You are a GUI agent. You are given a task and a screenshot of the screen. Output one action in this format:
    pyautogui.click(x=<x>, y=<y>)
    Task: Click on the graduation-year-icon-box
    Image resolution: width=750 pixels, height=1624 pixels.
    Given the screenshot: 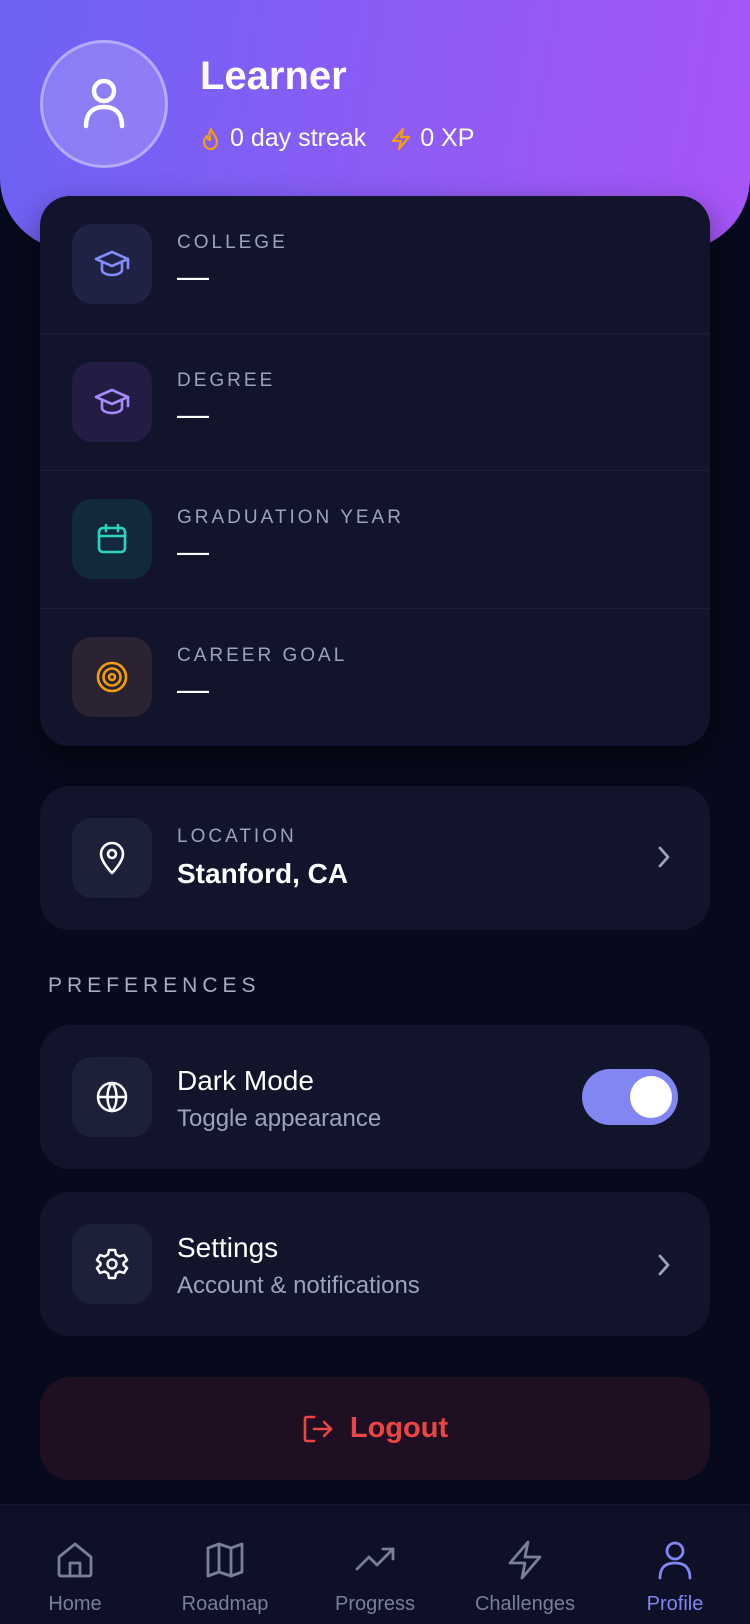 What is the action you would take?
    pyautogui.click(x=112, y=539)
    